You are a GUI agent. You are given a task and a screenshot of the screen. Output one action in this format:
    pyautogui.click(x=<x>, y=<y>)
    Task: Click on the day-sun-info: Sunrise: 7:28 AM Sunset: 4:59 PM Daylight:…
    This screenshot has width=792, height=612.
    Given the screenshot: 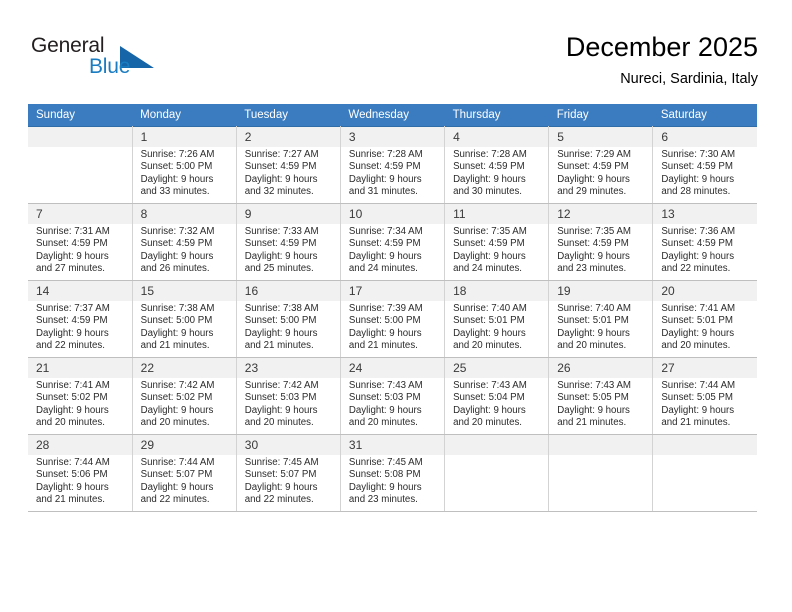 What is the action you would take?
    pyautogui.click(x=392, y=173)
    